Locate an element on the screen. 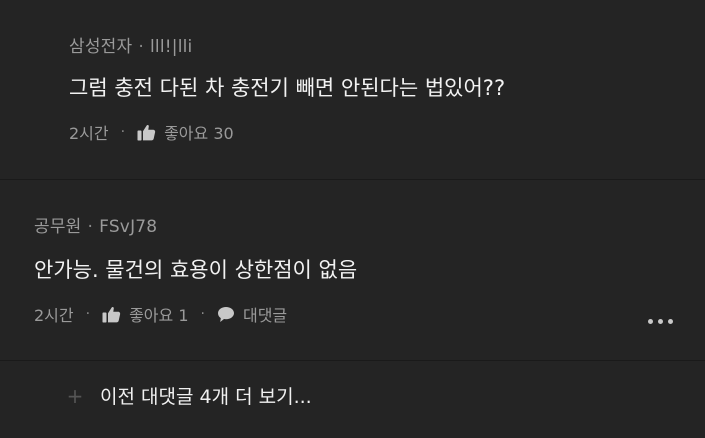  comment-text: 그럼 충전 다된 차 충전기 빼면 안된다는 법있어?? is located at coordinates (287, 88).